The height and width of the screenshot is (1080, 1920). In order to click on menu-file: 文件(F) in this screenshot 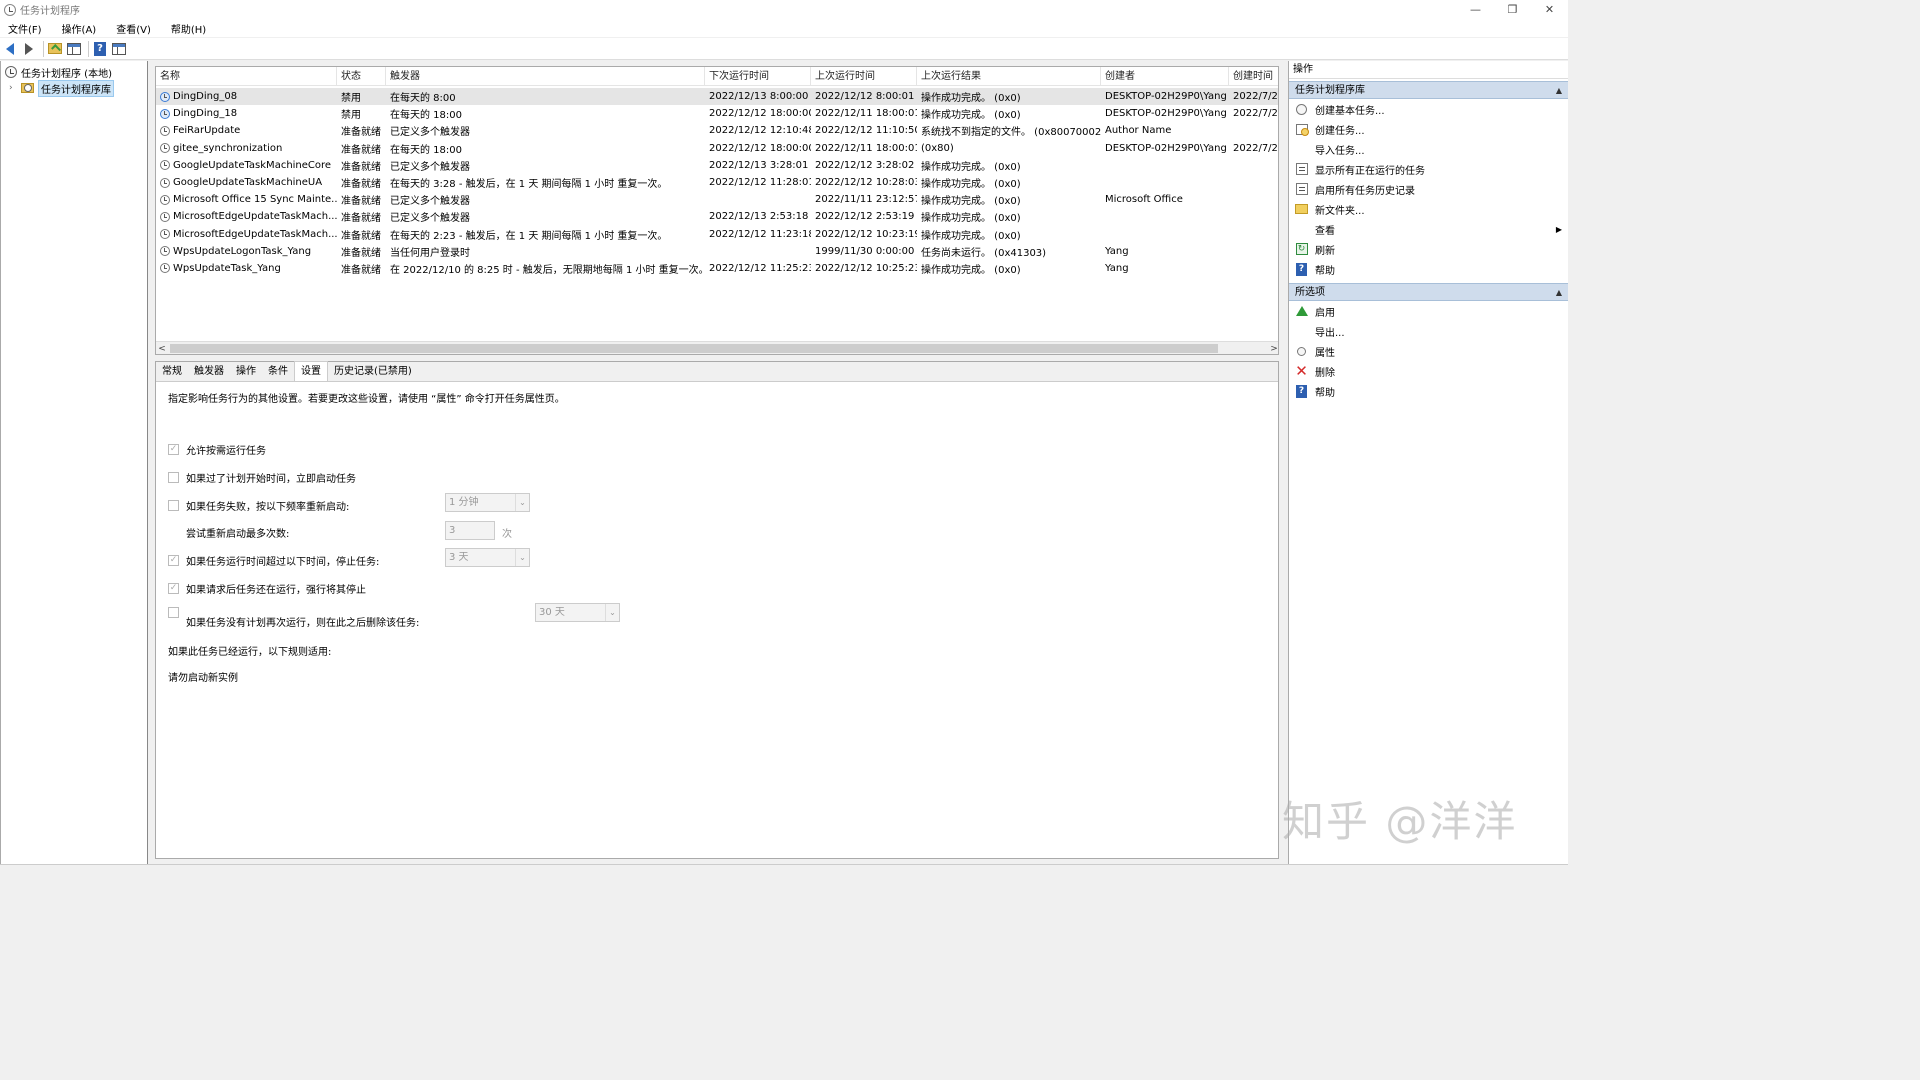, I will do `click(25, 28)`.